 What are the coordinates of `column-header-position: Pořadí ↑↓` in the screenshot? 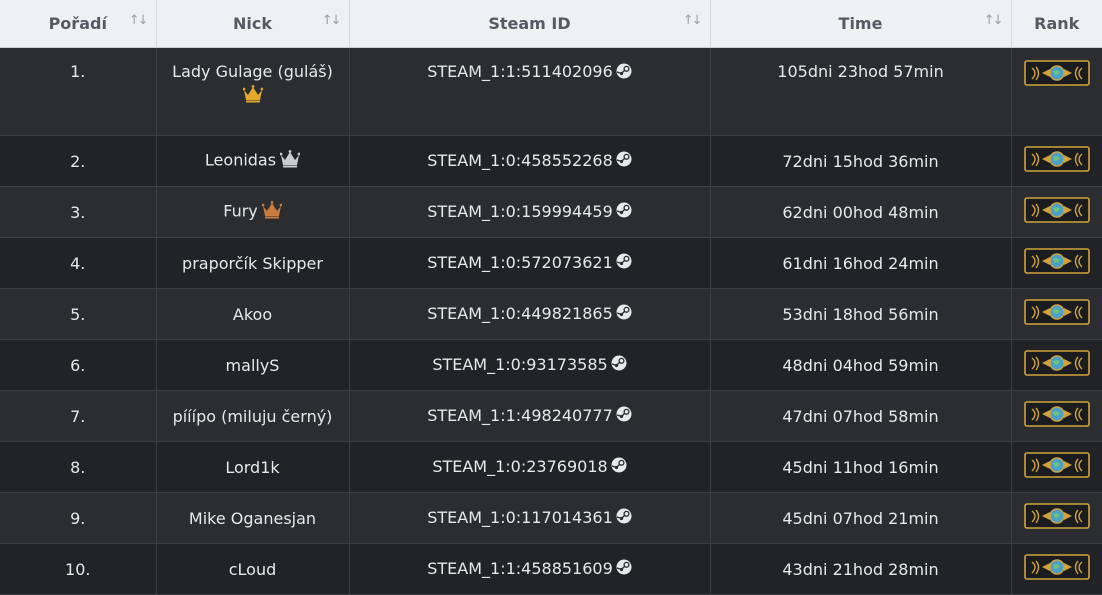 It's located at (78, 24).